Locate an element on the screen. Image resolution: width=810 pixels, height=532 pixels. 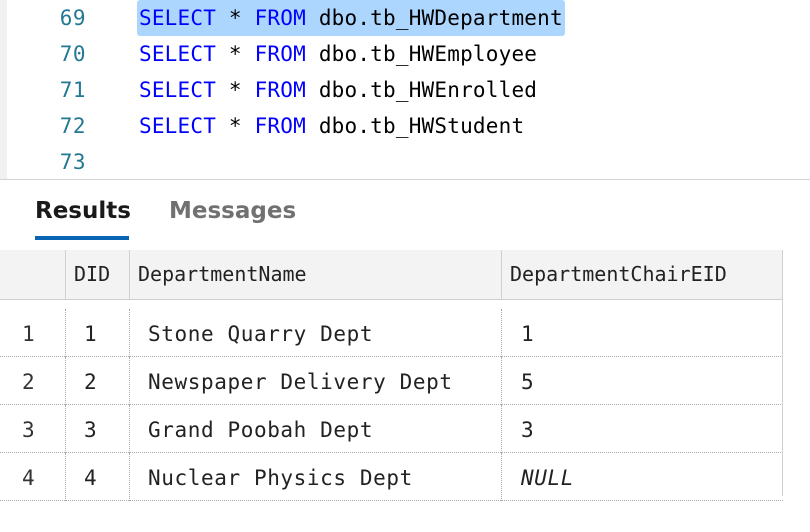
grid-right-border is located at coordinates (782, 373).